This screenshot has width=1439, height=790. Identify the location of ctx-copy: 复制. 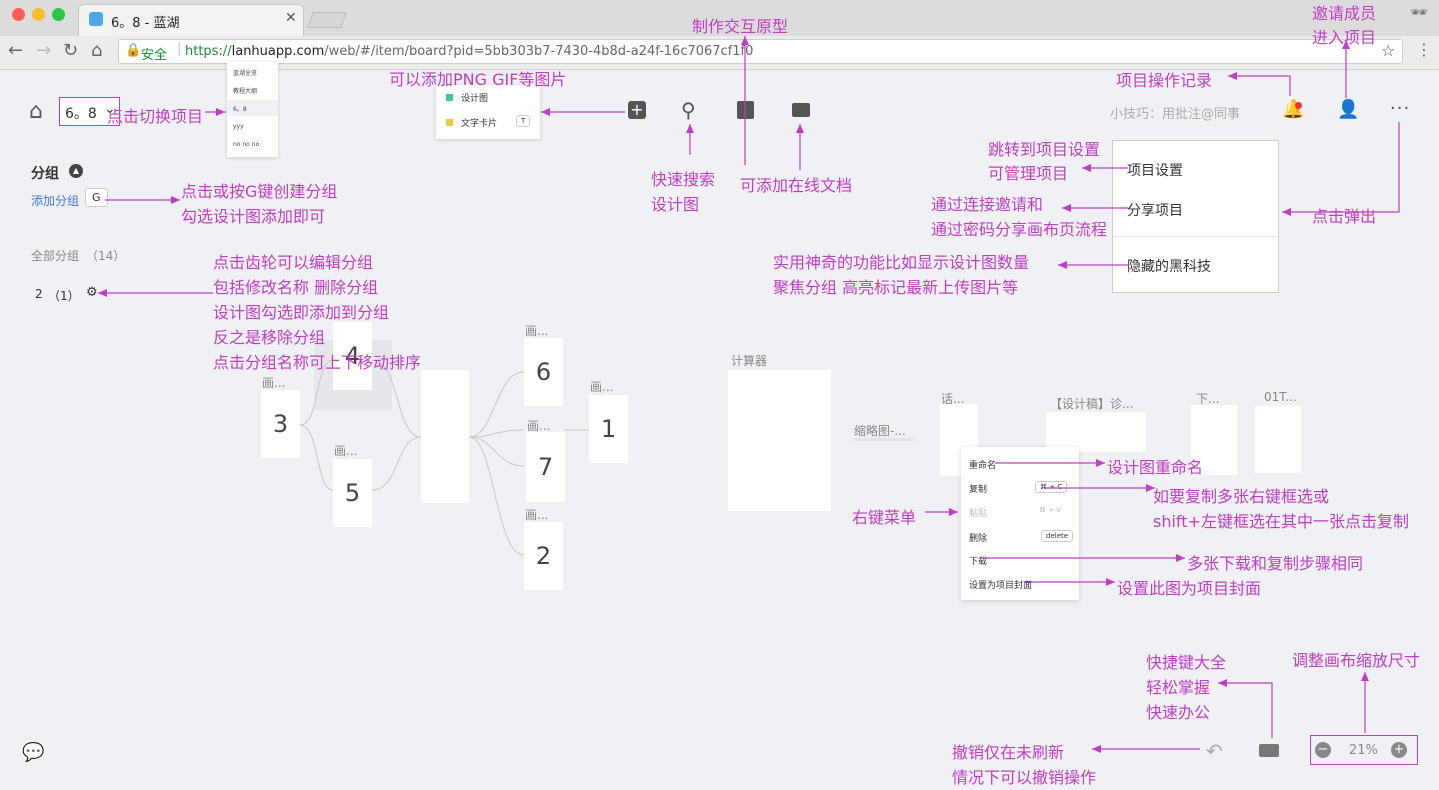
(978, 488).